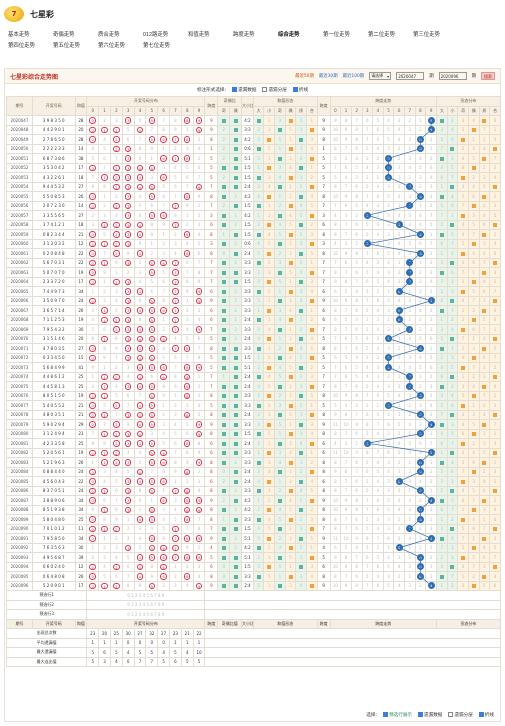 This screenshot has width=505, height=726. Describe the element at coordinates (165, 46) in the screenshot. I see `nav-item: 第七位走势` at that location.